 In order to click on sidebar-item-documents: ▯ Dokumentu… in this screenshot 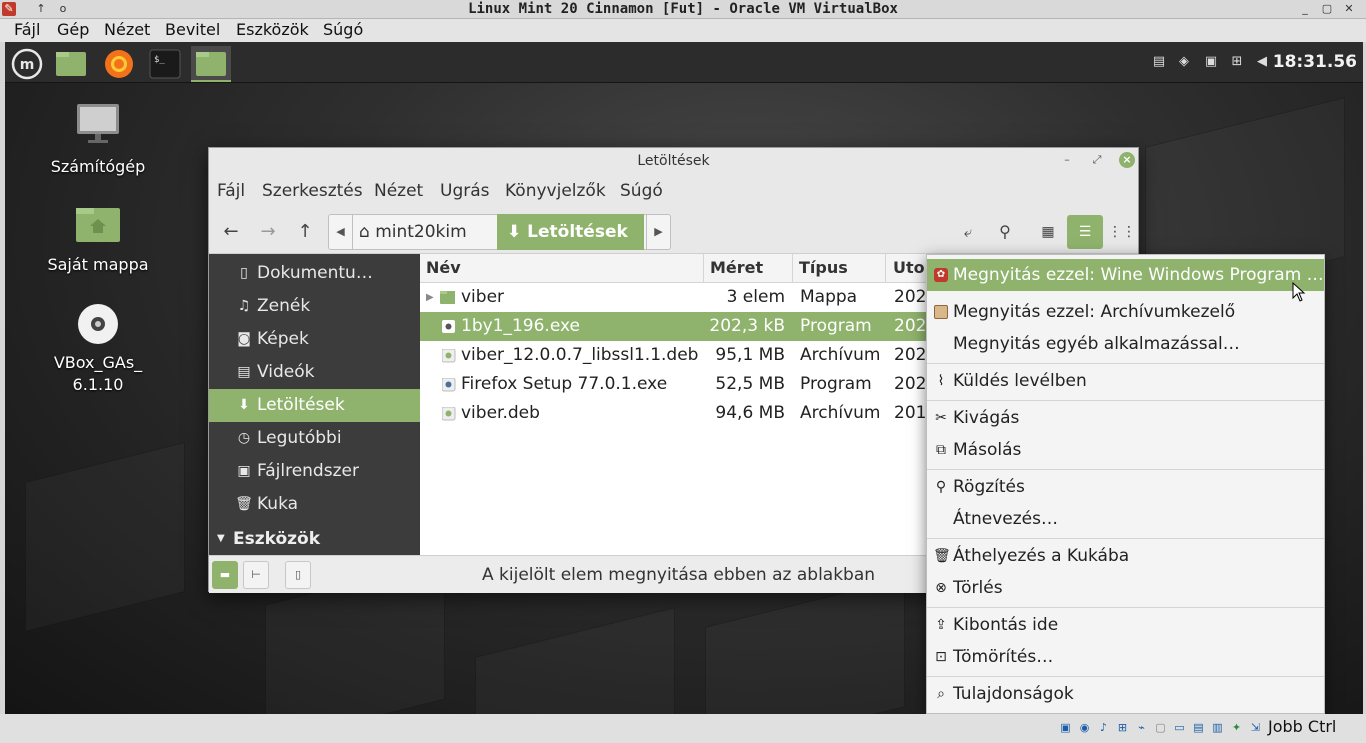, I will do `click(314, 273)`.